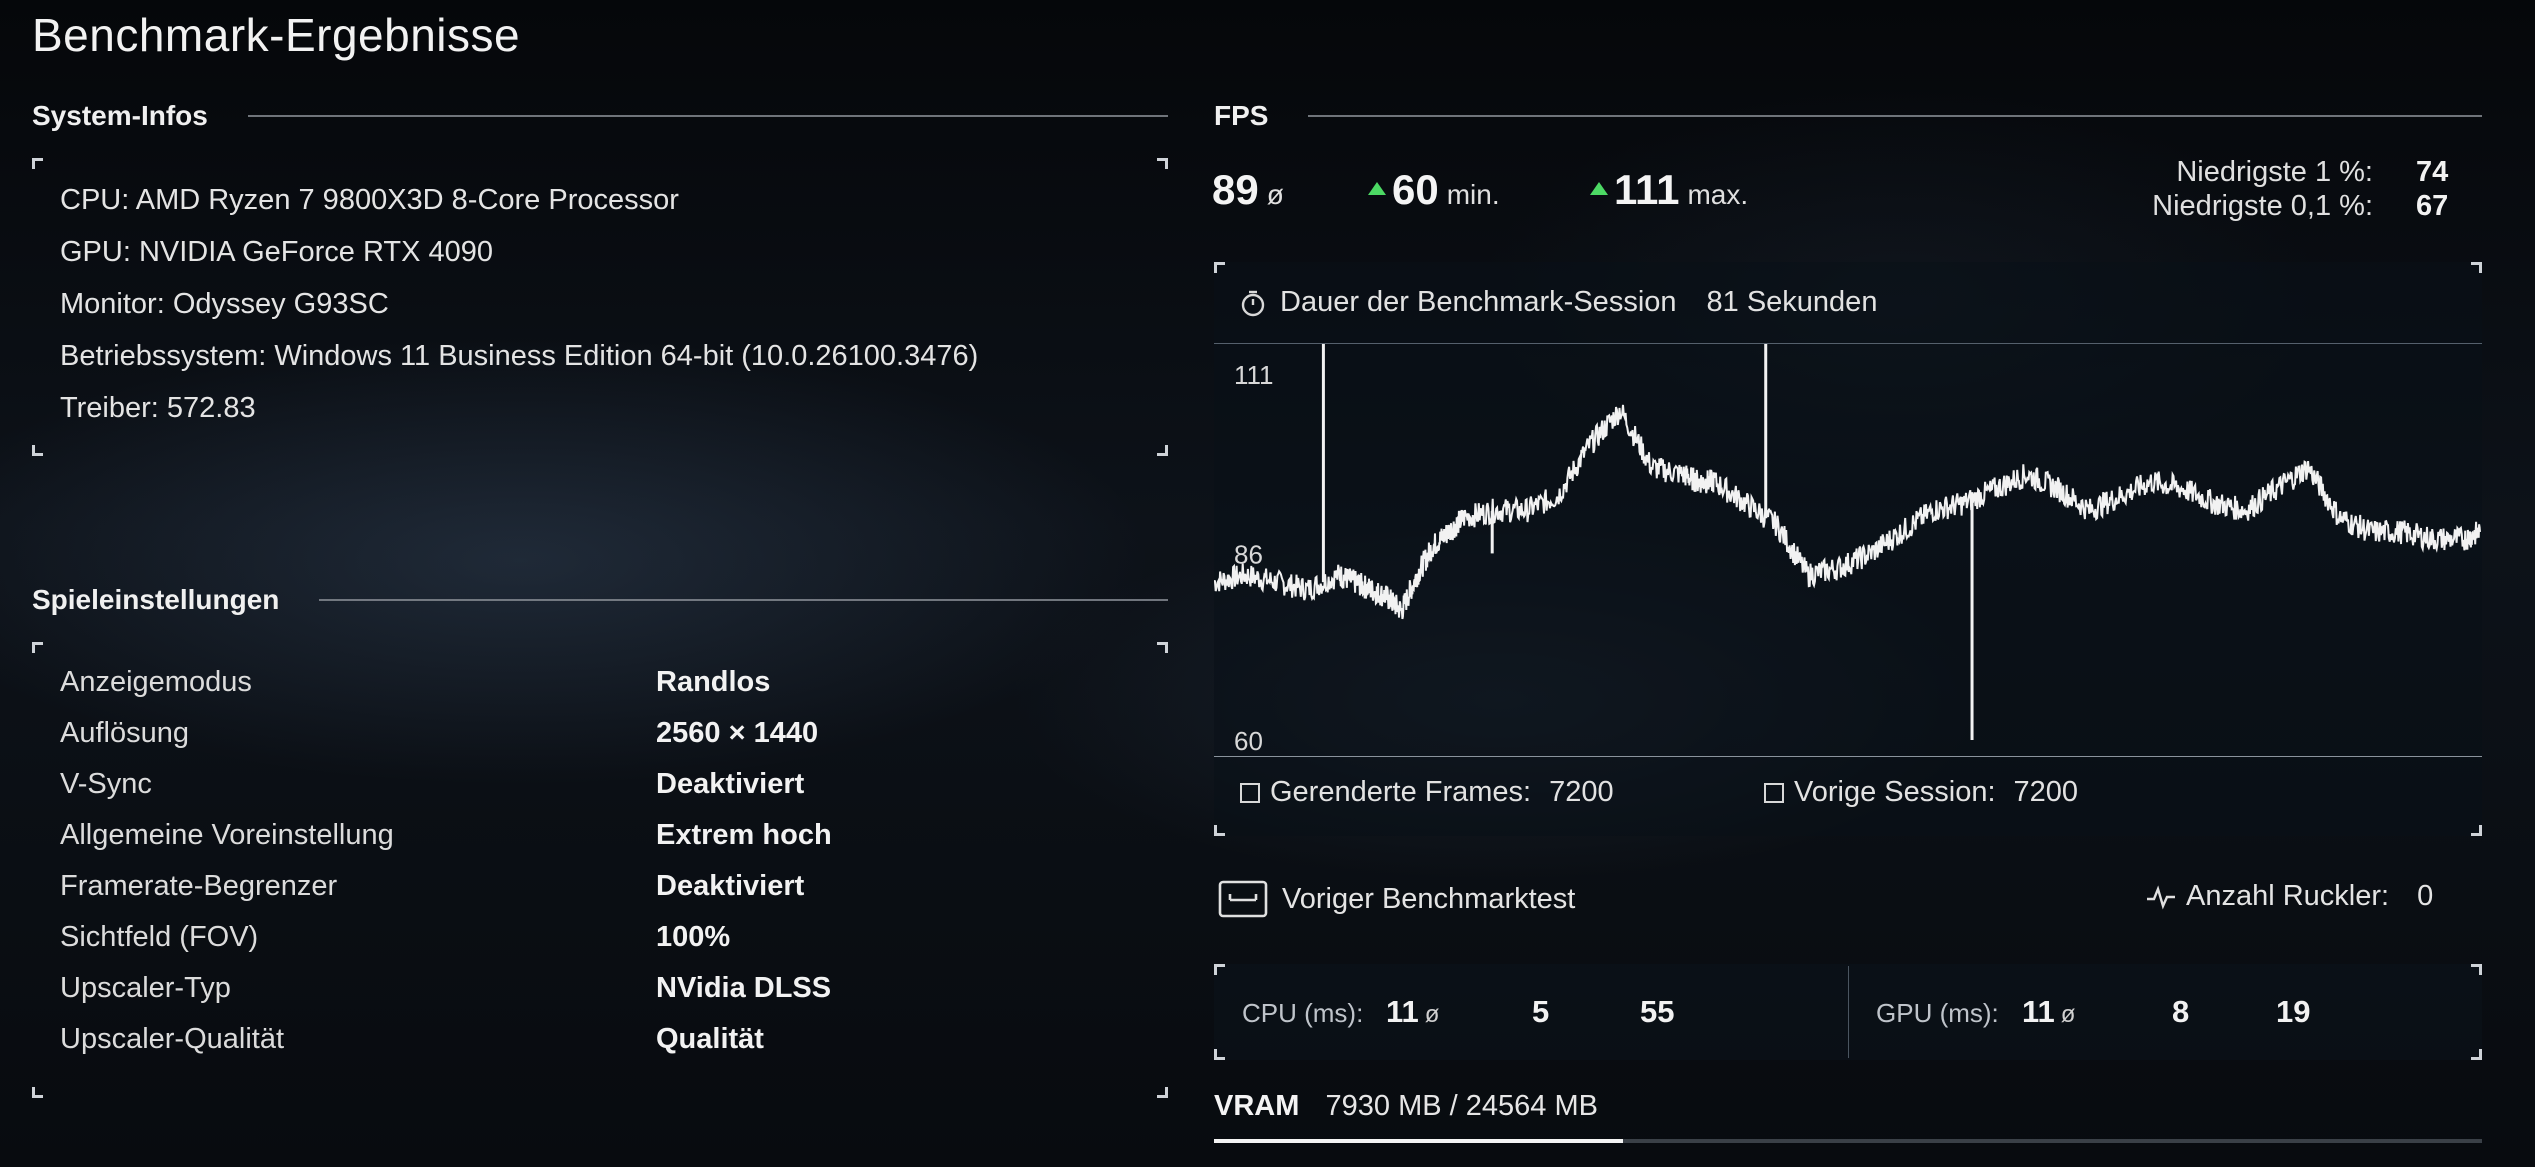 This screenshot has width=2535, height=1167. Describe the element at coordinates (224, 304) in the screenshot. I see `info-monitor: Monitor: Odyssey G93SC` at that location.